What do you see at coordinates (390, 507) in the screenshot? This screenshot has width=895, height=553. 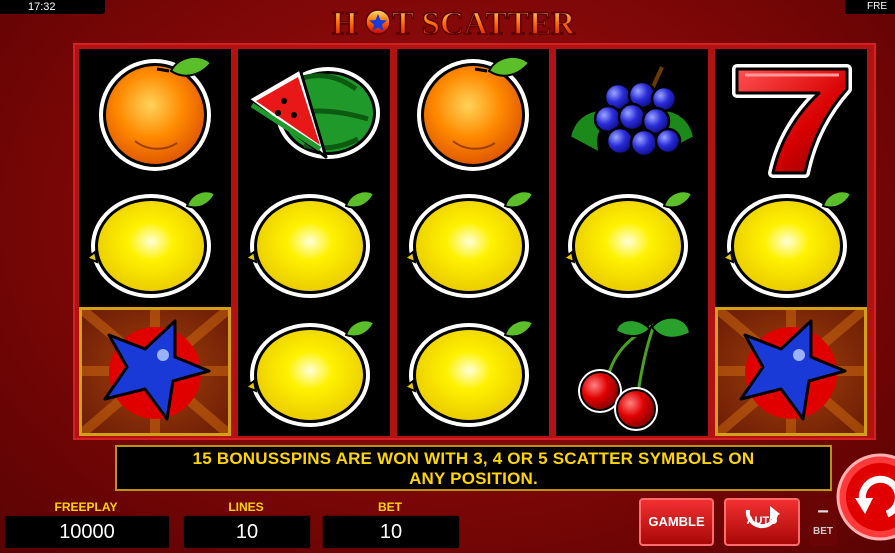 I see `bet-label: BET` at bounding box center [390, 507].